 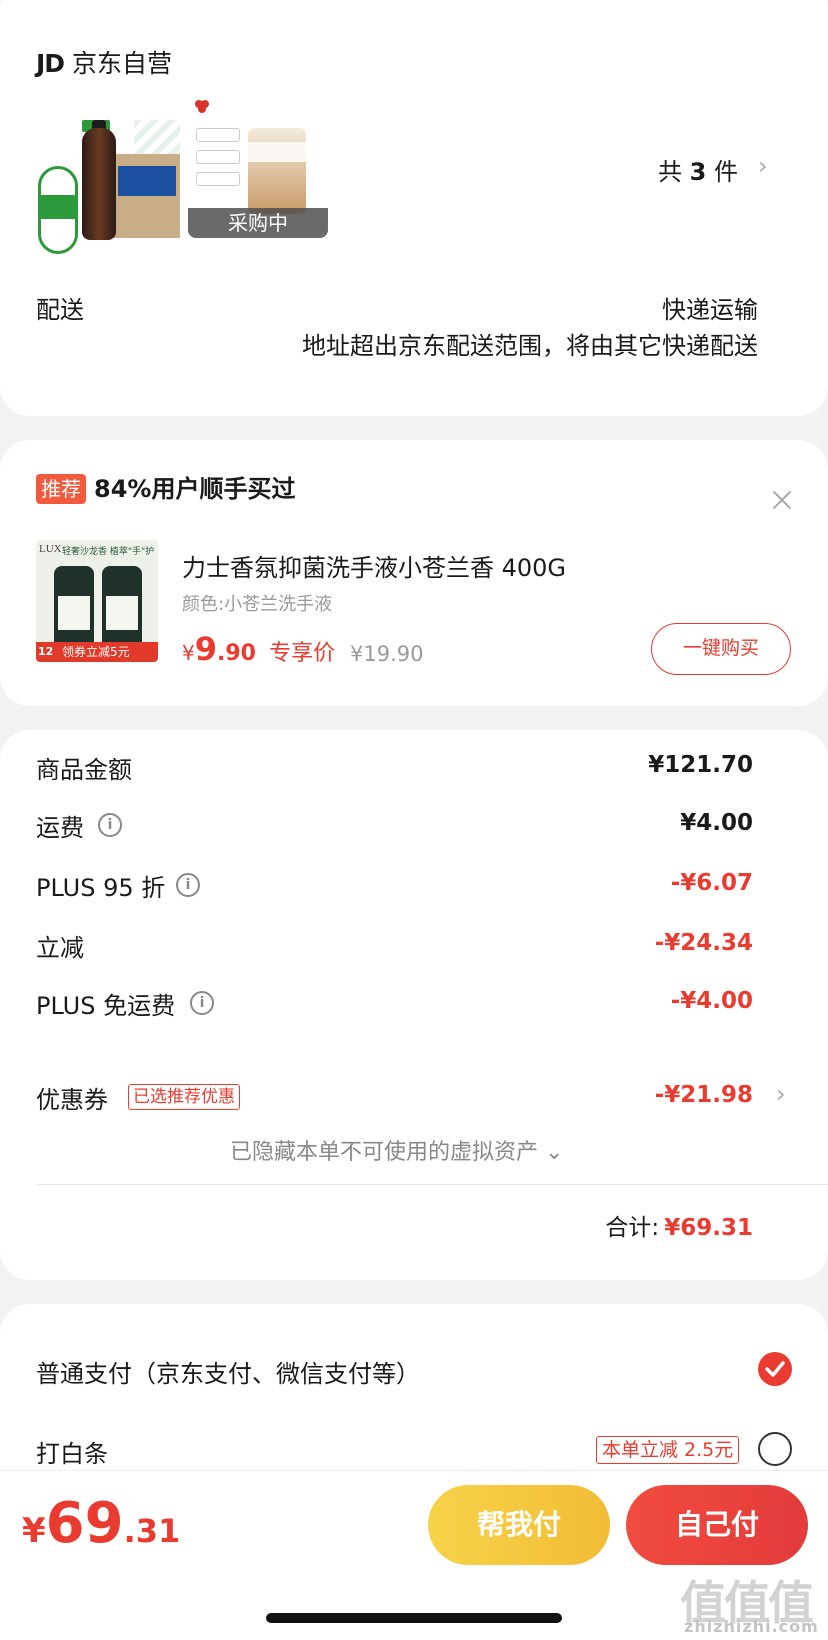 I want to click on image-promo-text: 领券立减5元, so click(x=96, y=652).